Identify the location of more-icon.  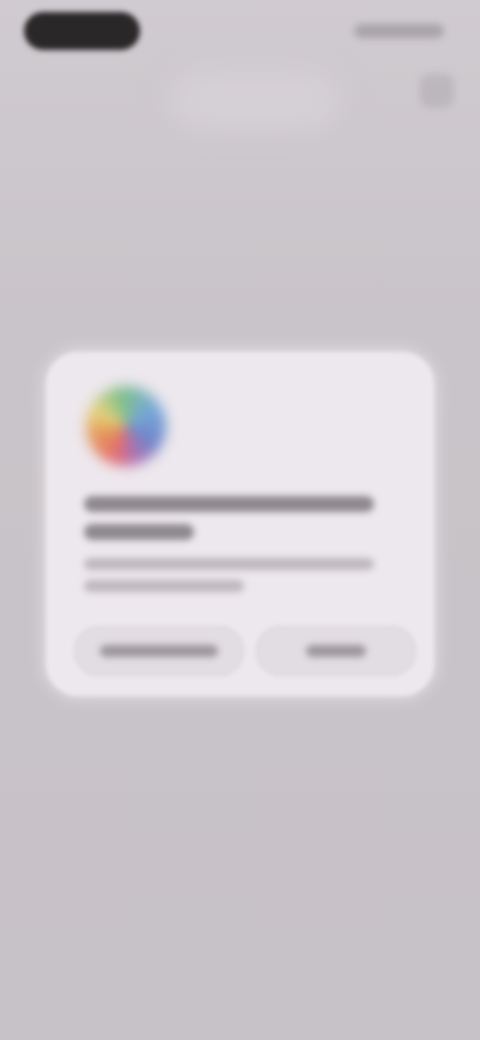
(437, 91).